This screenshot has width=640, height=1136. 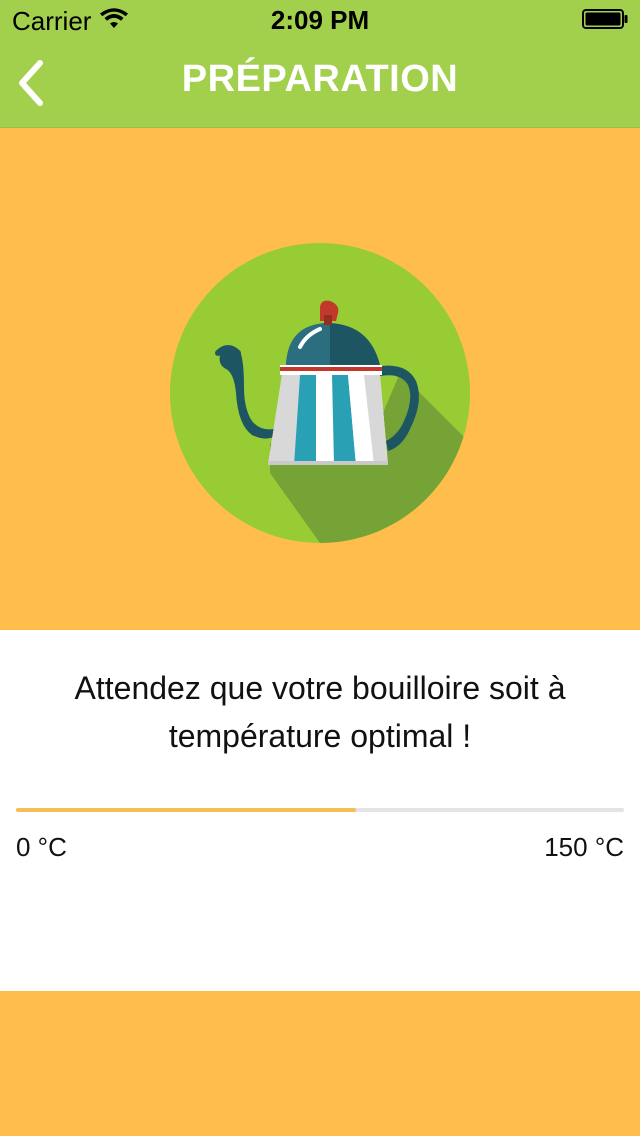 I want to click on page-title: PRÉPARATION, so click(x=320, y=79).